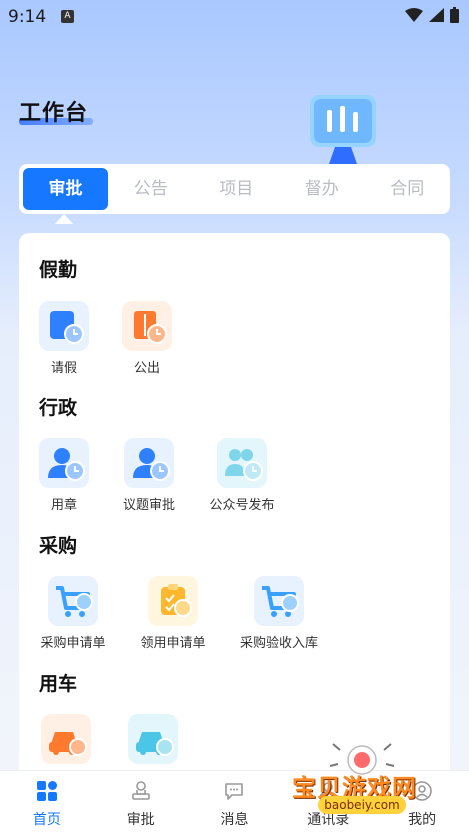 Image resolution: width=469 pixels, height=836 pixels. Describe the element at coordinates (173, 643) in the screenshot. I see `requisition-label: 领用申请单` at that location.